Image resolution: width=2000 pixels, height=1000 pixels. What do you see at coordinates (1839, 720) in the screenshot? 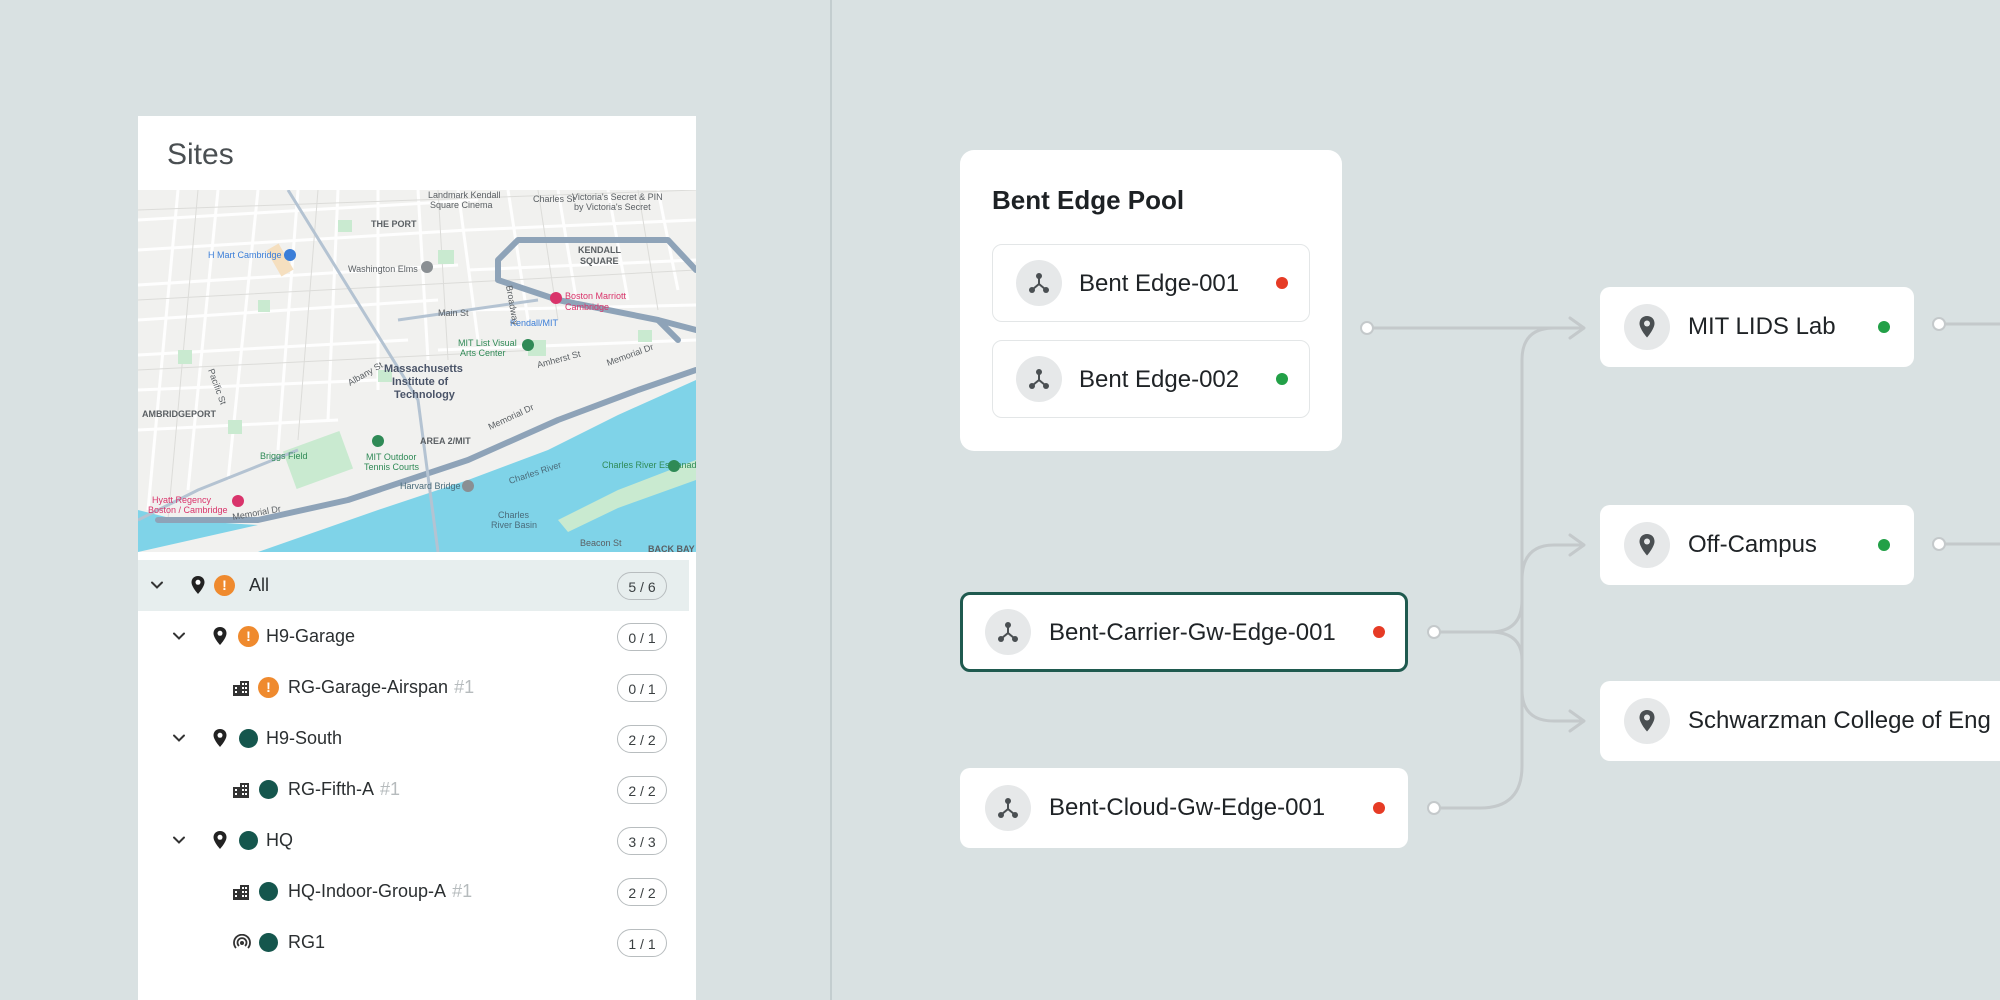
I see `site-node-label: Schwarzman College of Eng` at bounding box center [1839, 720].